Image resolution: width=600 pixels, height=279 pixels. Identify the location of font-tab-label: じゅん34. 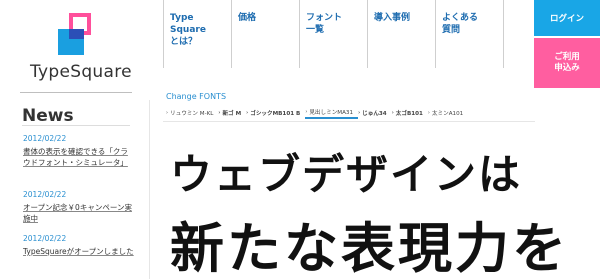
(374, 114).